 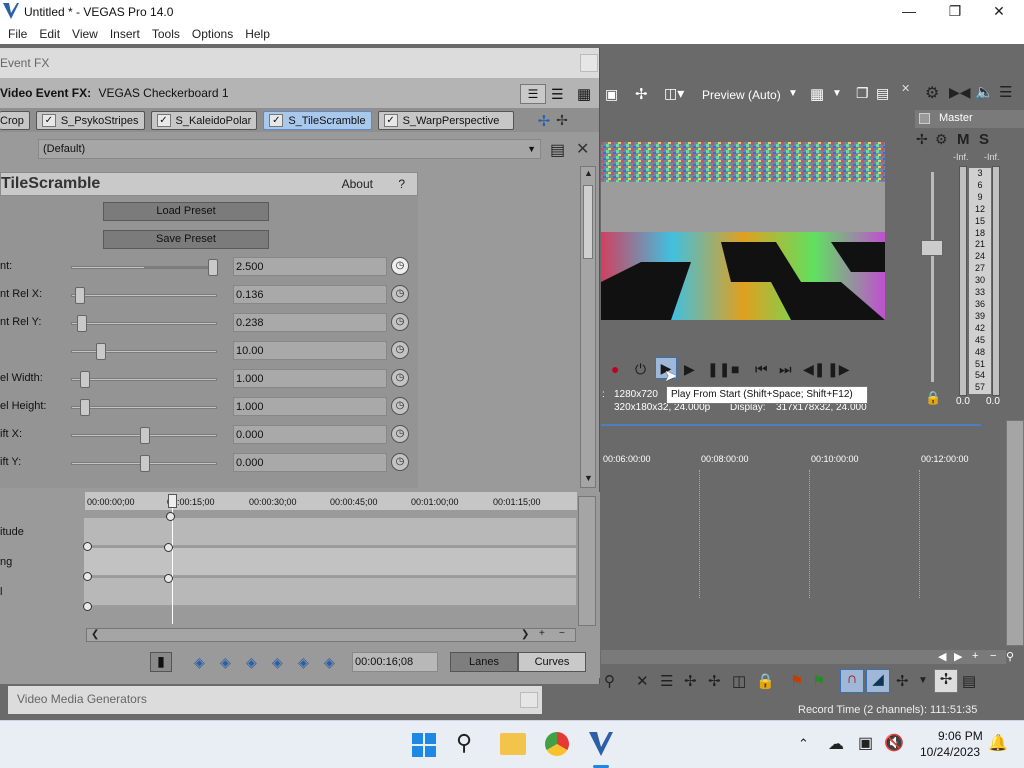 What do you see at coordinates (464, 743) in the screenshot?
I see `search-icon: ⚲` at bounding box center [464, 743].